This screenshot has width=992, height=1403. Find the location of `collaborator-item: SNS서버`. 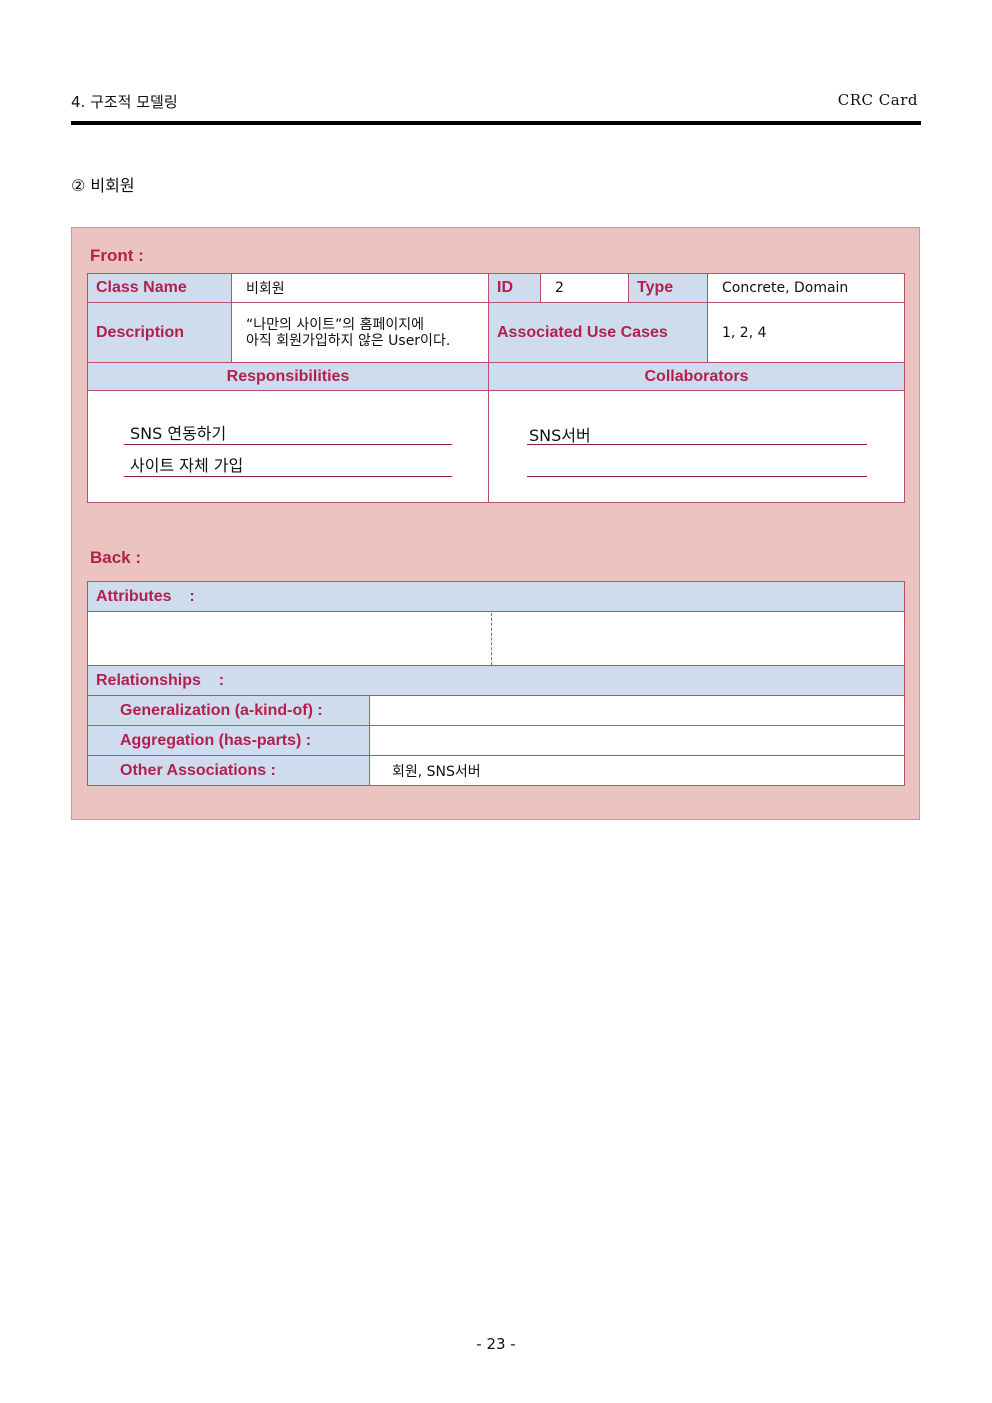

collaborator-item: SNS서버 is located at coordinates (697, 433).